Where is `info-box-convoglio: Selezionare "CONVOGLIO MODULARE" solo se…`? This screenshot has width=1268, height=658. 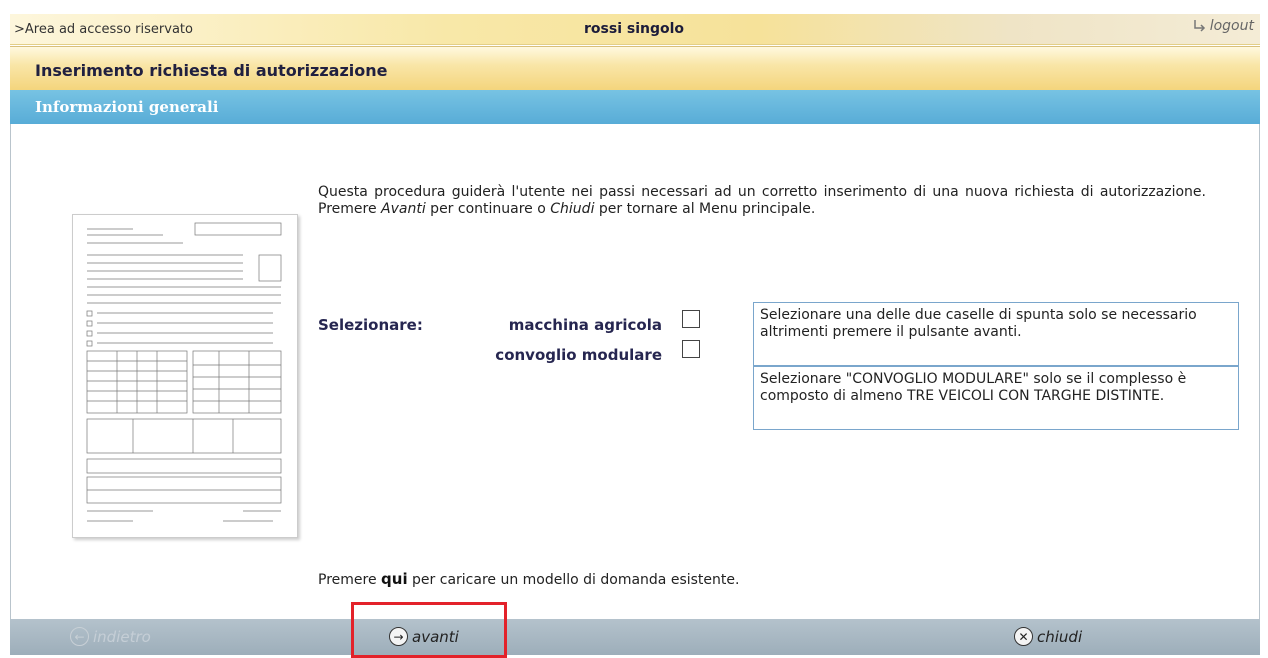 info-box-convoglio: Selezionare "CONVOGLIO MODULARE" solo se… is located at coordinates (996, 398).